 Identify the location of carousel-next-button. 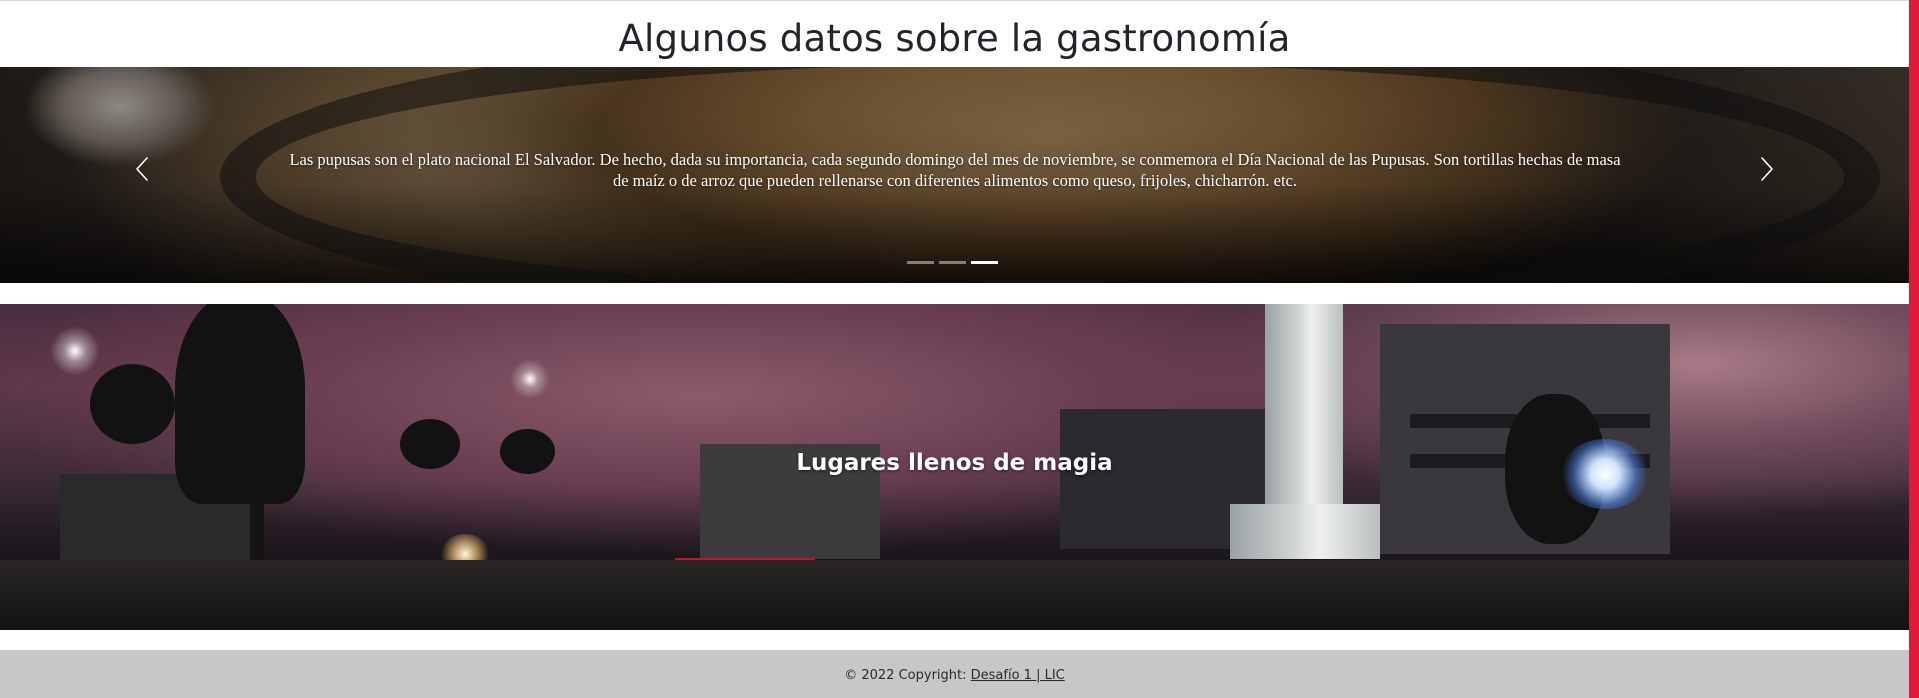
(1766, 169).